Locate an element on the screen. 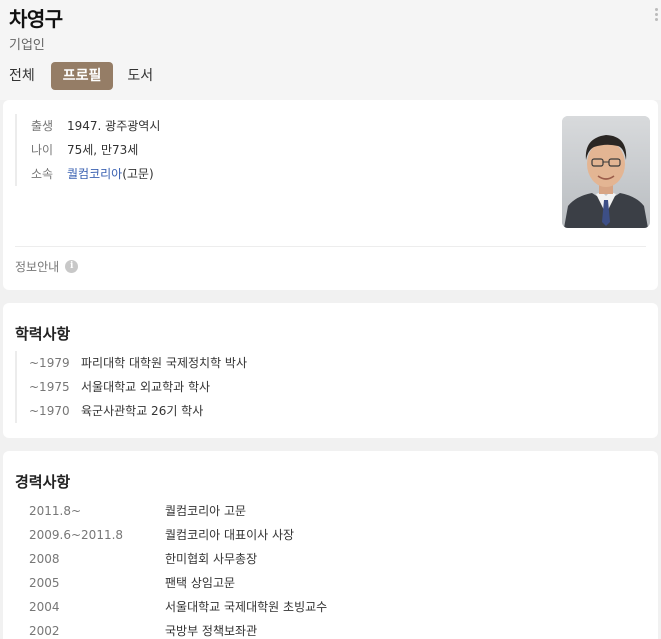  tab-all: 전체 is located at coordinates (26, 76).